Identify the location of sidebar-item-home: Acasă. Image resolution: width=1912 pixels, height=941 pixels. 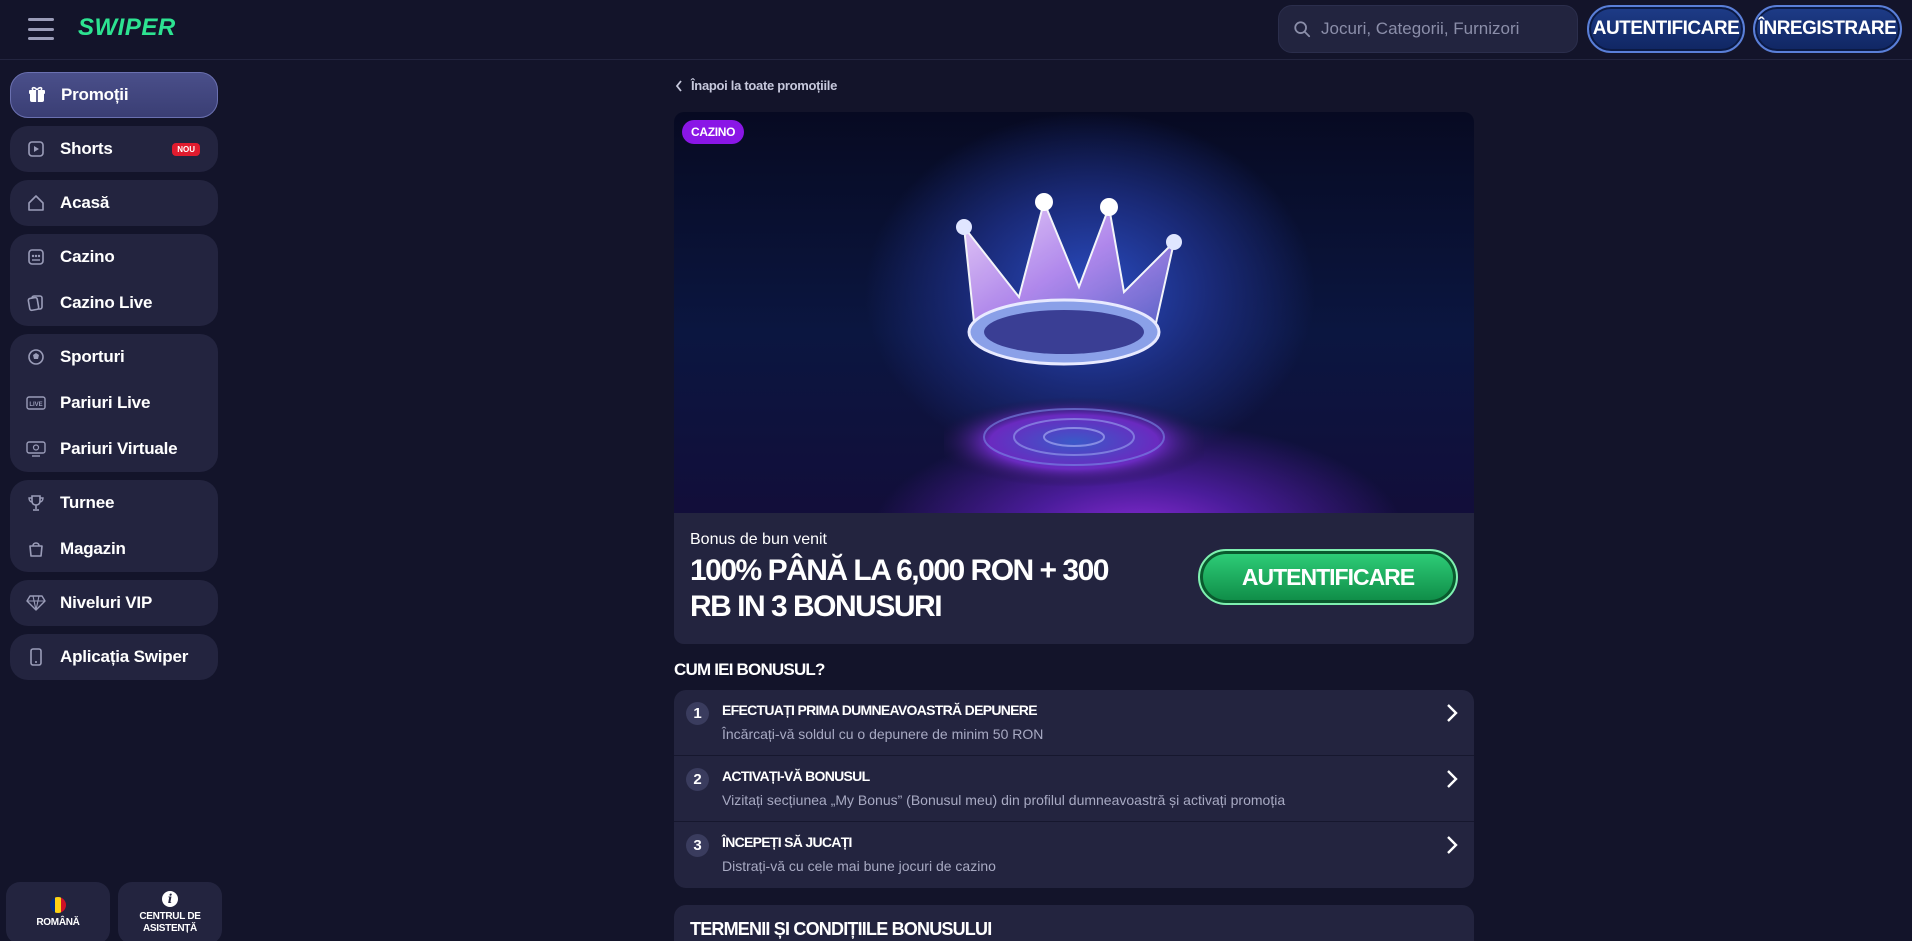
(114, 203).